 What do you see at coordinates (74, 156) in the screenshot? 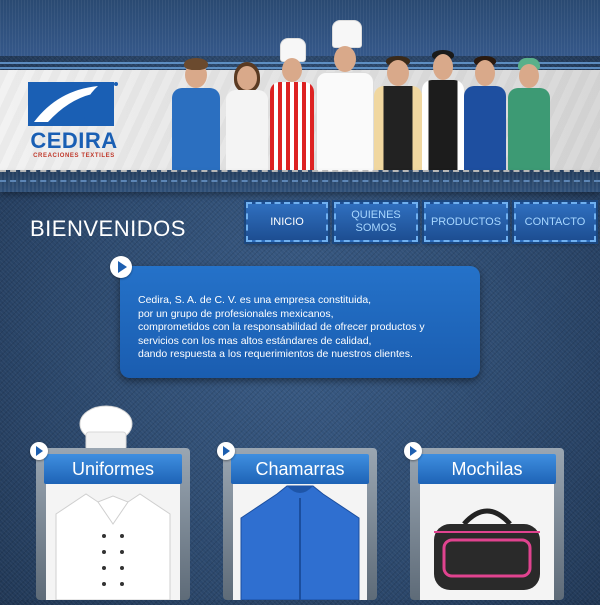
I see `logo-tagline: CREACIONES TEXTILES` at bounding box center [74, 156].